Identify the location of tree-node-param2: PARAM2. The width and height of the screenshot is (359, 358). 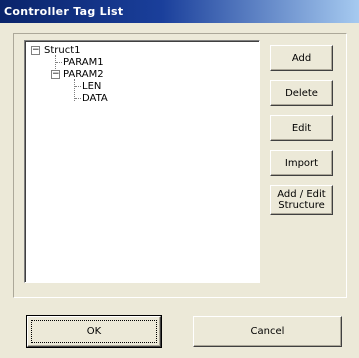
(83, 74).